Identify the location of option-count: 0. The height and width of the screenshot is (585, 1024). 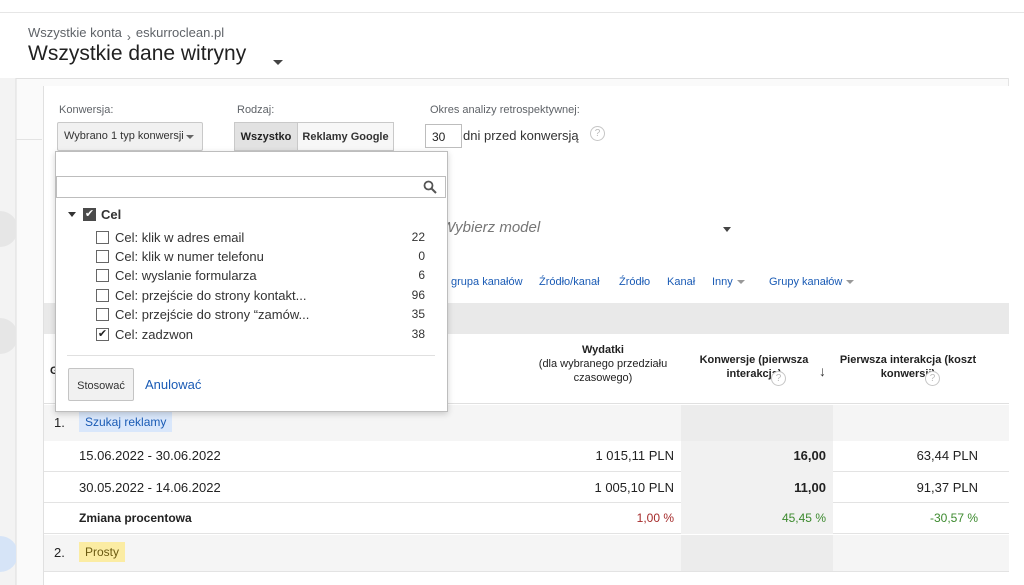
(421, 256).